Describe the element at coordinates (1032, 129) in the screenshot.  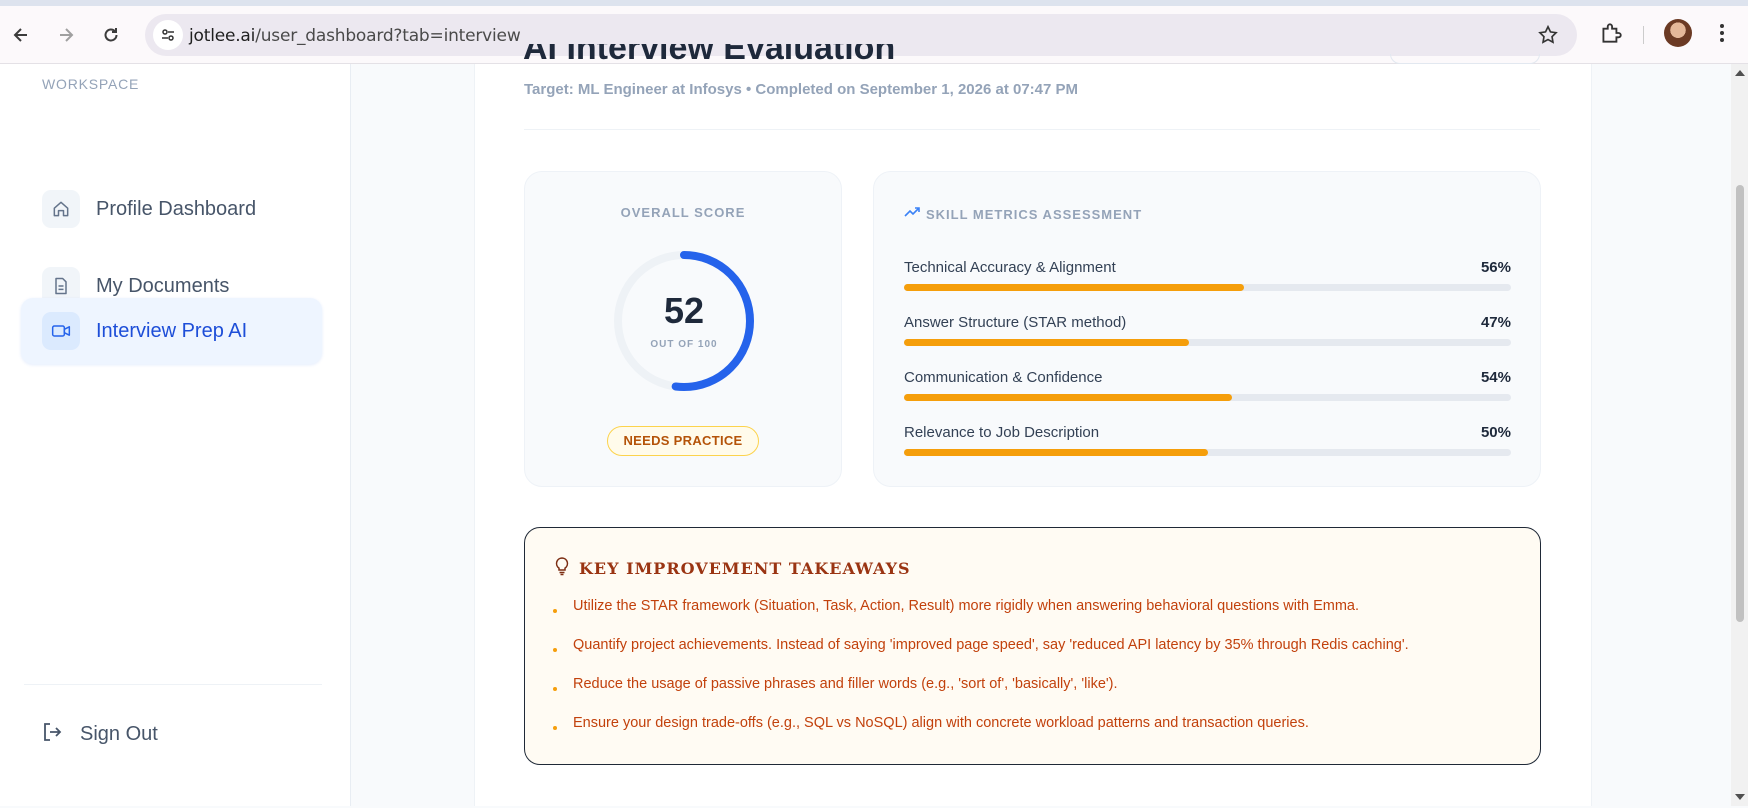
I see `header-divider` at that location.